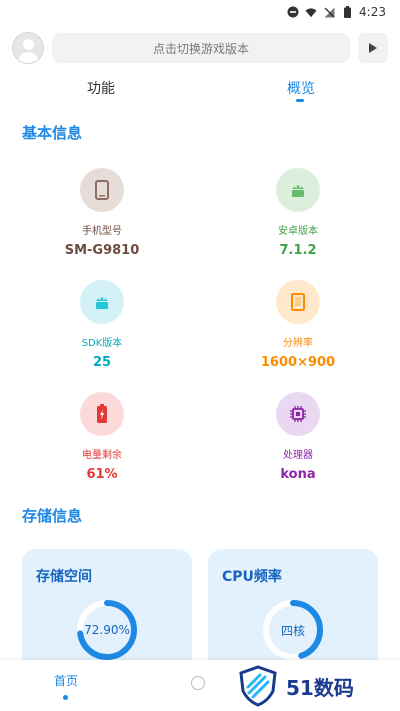 Image resolution: width=400 pixels, height=711 pixels. Describe the element at coordinates (298, 414) in the screenshot. I see `chip-icon` at that location.